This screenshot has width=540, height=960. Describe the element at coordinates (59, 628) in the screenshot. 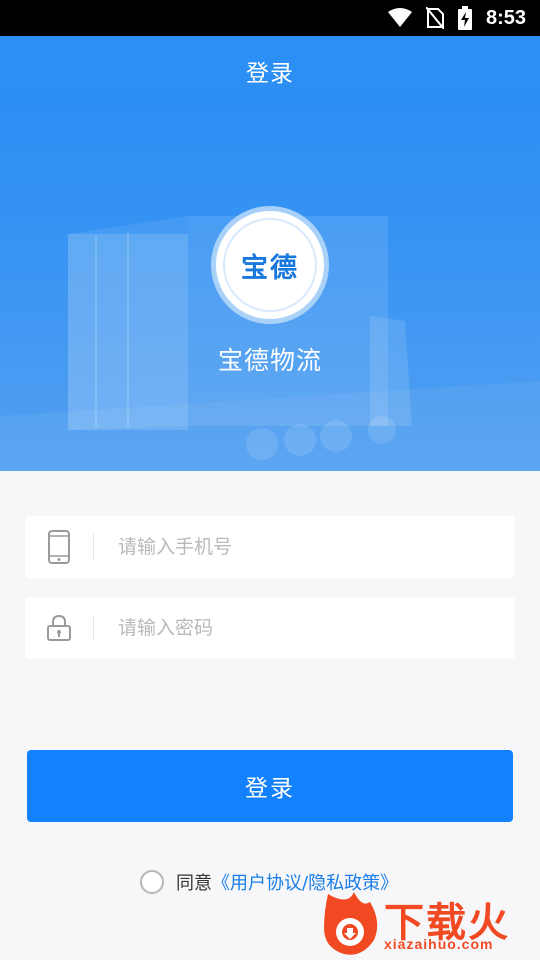

I see `lock-icon` at that location.